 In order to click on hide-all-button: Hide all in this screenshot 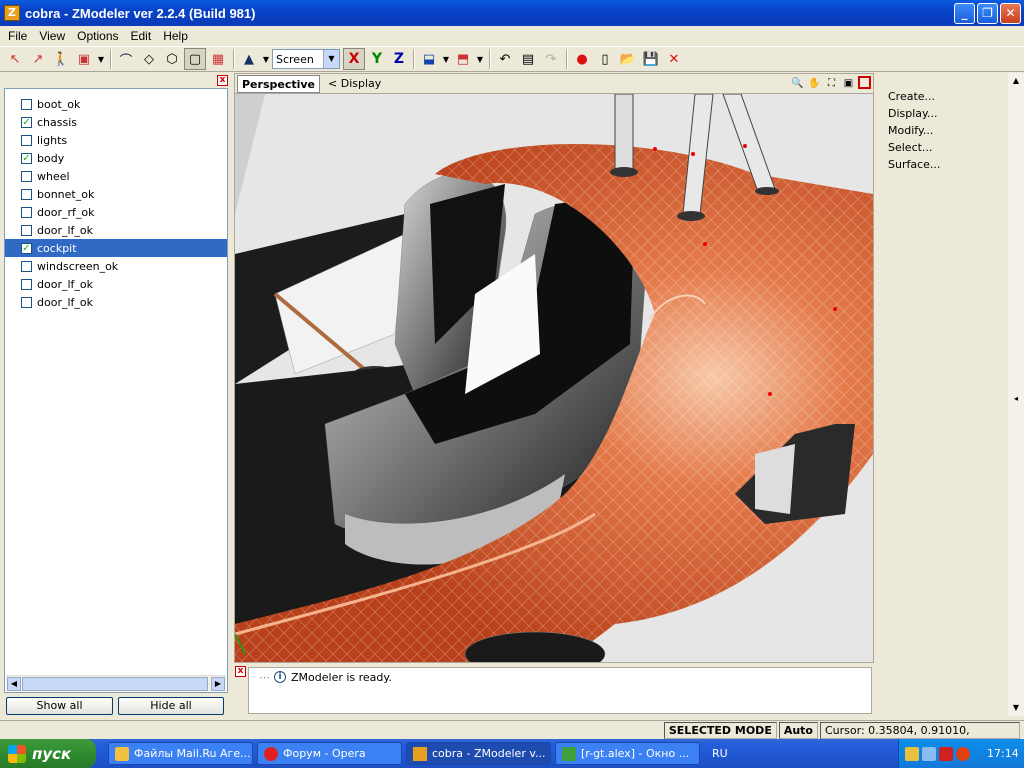, I will do `click(171, 706)`.